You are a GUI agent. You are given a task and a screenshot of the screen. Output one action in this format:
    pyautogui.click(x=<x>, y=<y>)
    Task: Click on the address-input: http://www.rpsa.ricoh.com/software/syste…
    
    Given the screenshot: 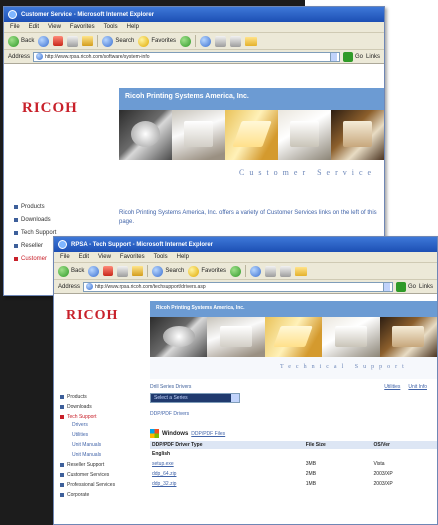 What is the action you would take?
    pyautogui.click(x=186, y=56)
    